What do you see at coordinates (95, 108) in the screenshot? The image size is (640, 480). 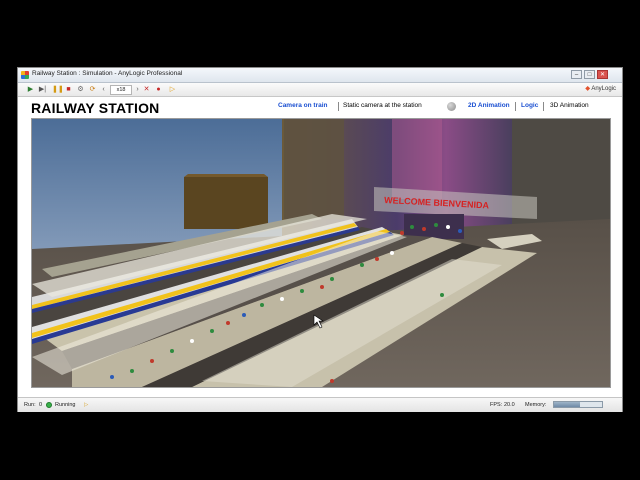 I see `page-title: RAILWAY STATION` at bounding box center [95, 108].